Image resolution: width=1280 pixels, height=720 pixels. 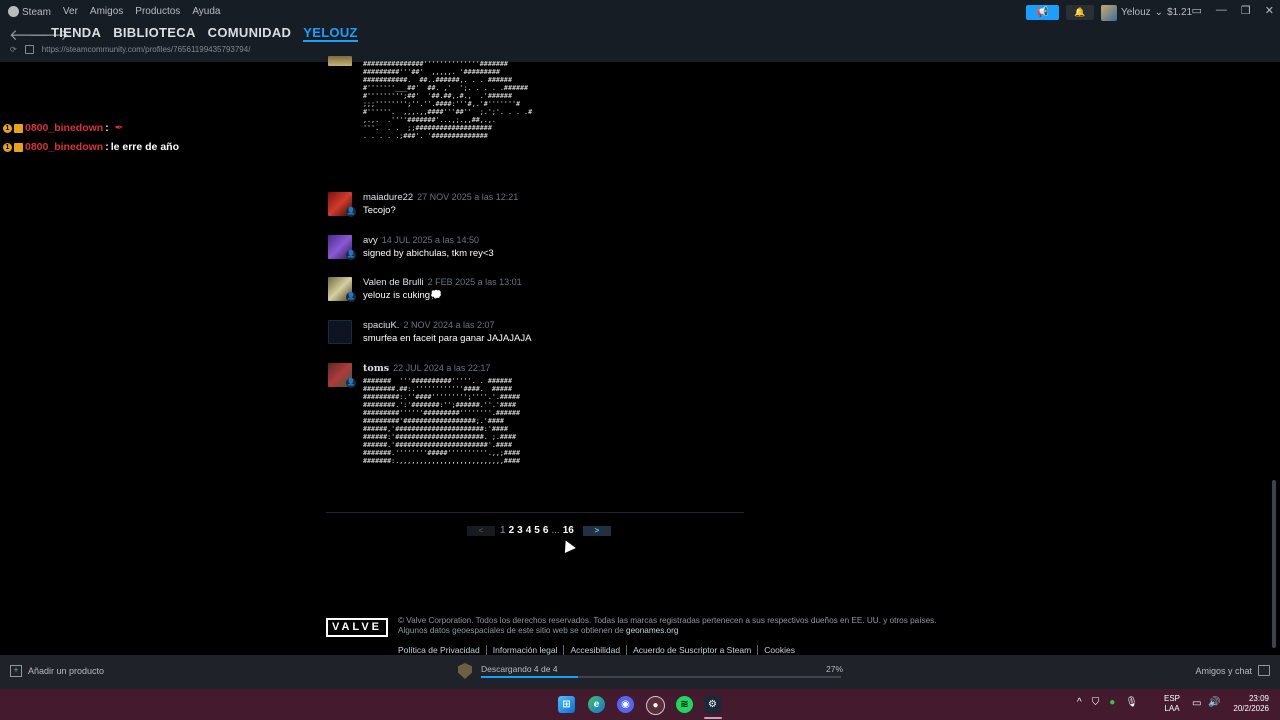 What do you see at coordinates (661, 677) in the screenshot?
I see `download-progress-bar` at bounding box center [661, 677].